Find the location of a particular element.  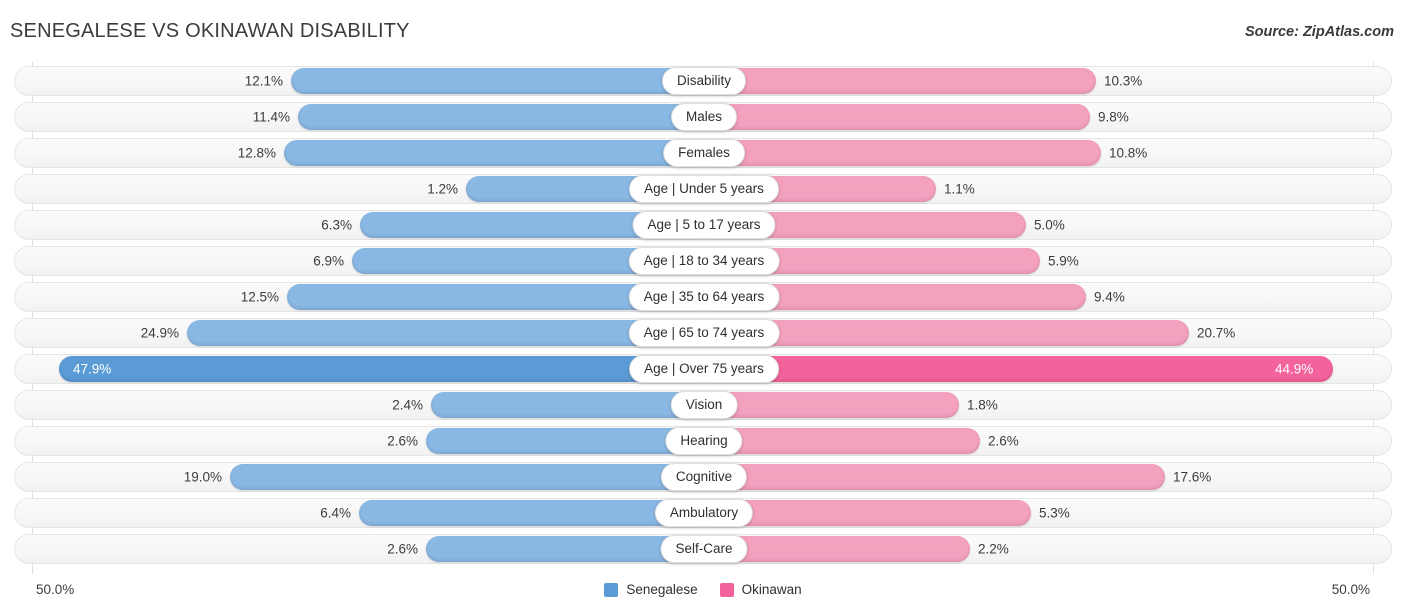

chart-row-inner: 2.6% 2.6% Hearing is located at coordinates (703, 441).